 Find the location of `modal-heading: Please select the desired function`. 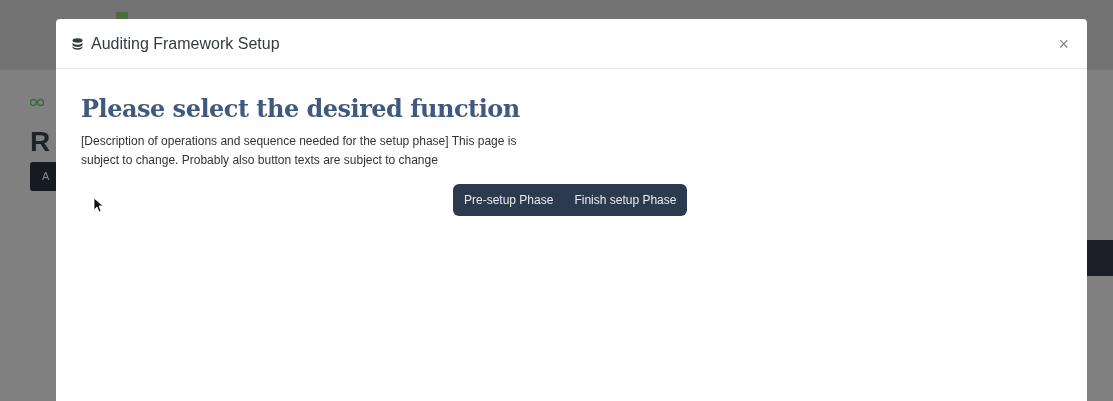

modal-heading: Please select the desired function is located at coordinates (301, 109).